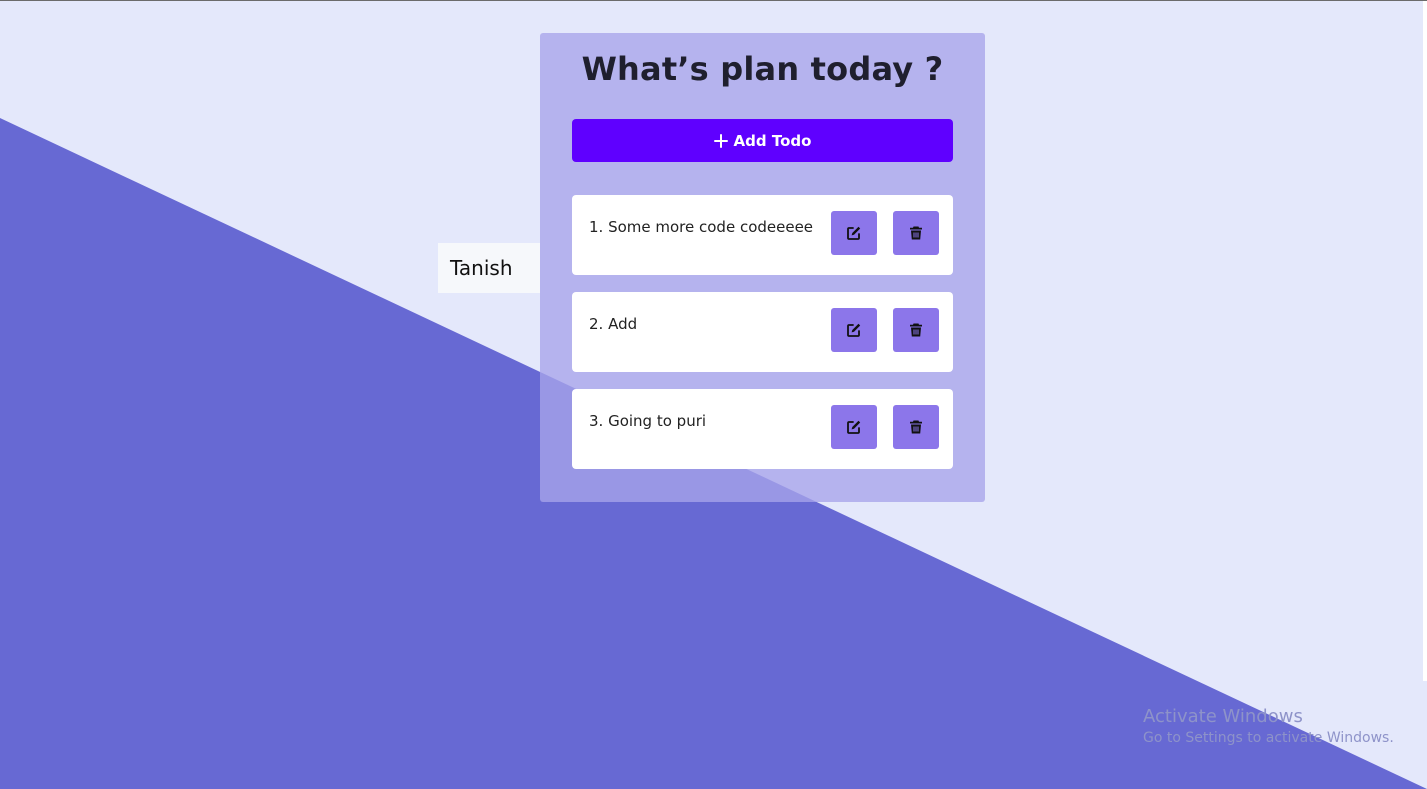 This screenshot has width=1427, height=789. Describe the element at coordinates (613, 324) in the screenshot. I see `todo-text: 2. Add` at that location.